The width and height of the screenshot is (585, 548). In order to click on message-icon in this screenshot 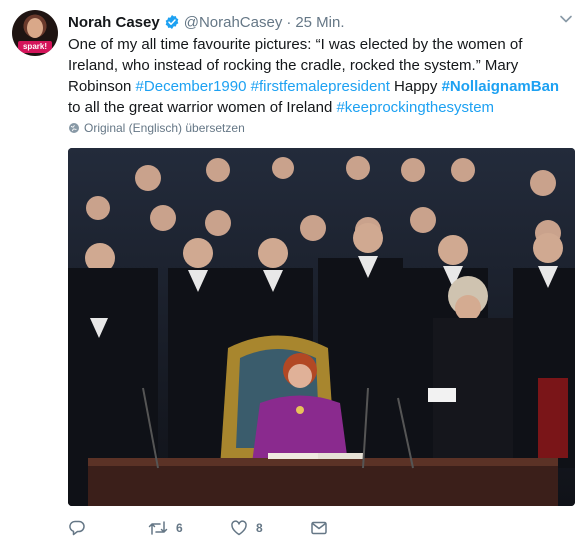, I will do `click(319, 528)`.